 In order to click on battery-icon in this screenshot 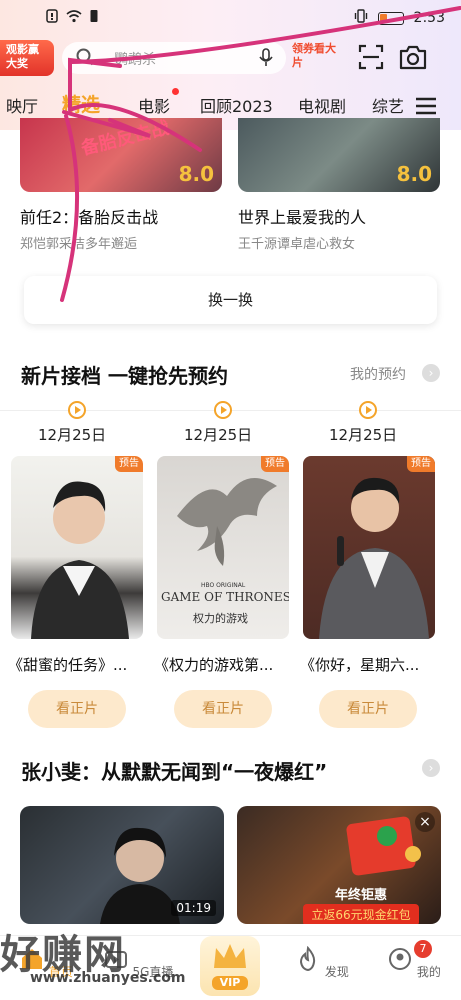, I will do `click(390, 18)`.